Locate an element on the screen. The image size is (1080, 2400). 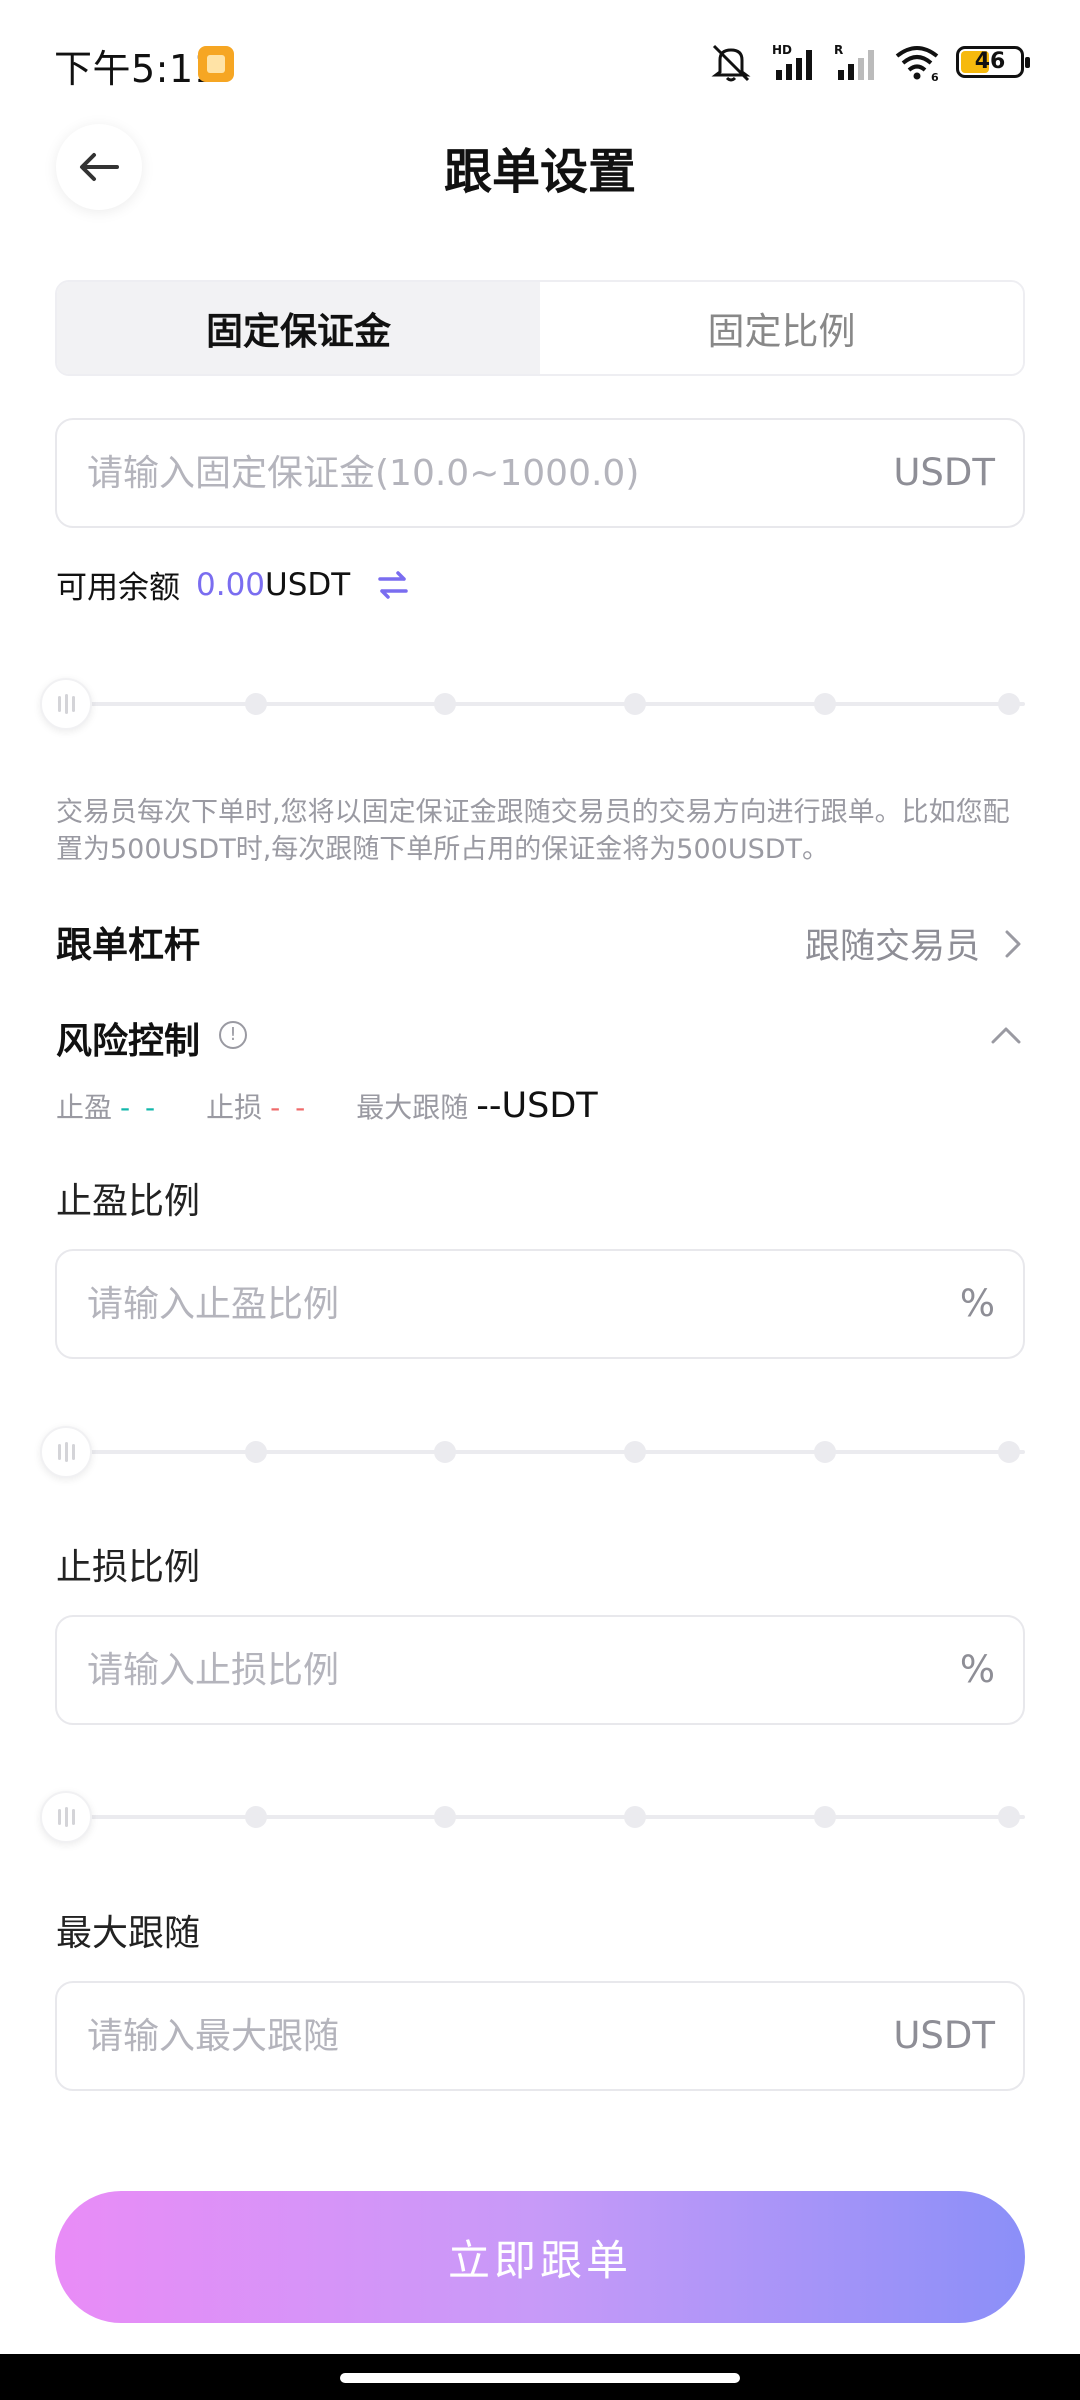
available-balance: 可用余额 0.00 USDT is located at coordinates (233, 584).